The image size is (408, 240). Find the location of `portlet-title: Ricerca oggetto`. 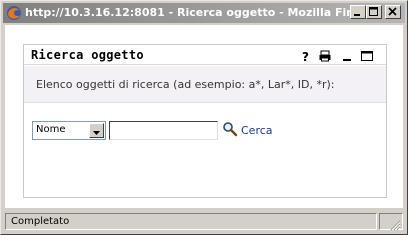

portlet-title: Ricerca oggetto is located at coordinates (87, 55).